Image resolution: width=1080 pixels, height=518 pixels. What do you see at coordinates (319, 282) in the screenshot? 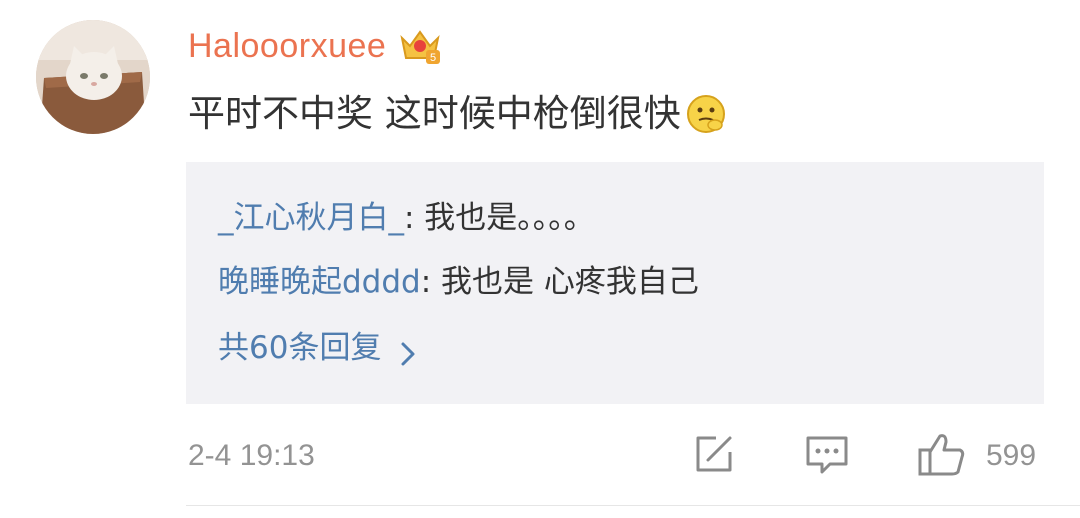
I see `reply-author: 晚睡晚起dddd` at bounding box center [319, 282].